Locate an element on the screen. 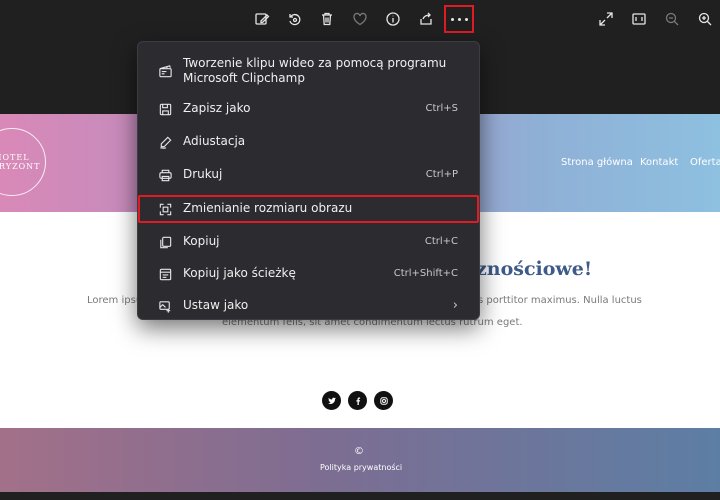 The height and width of the screenshot is (500, 720). footer-copyright: © is located at coordinates (359, 451).